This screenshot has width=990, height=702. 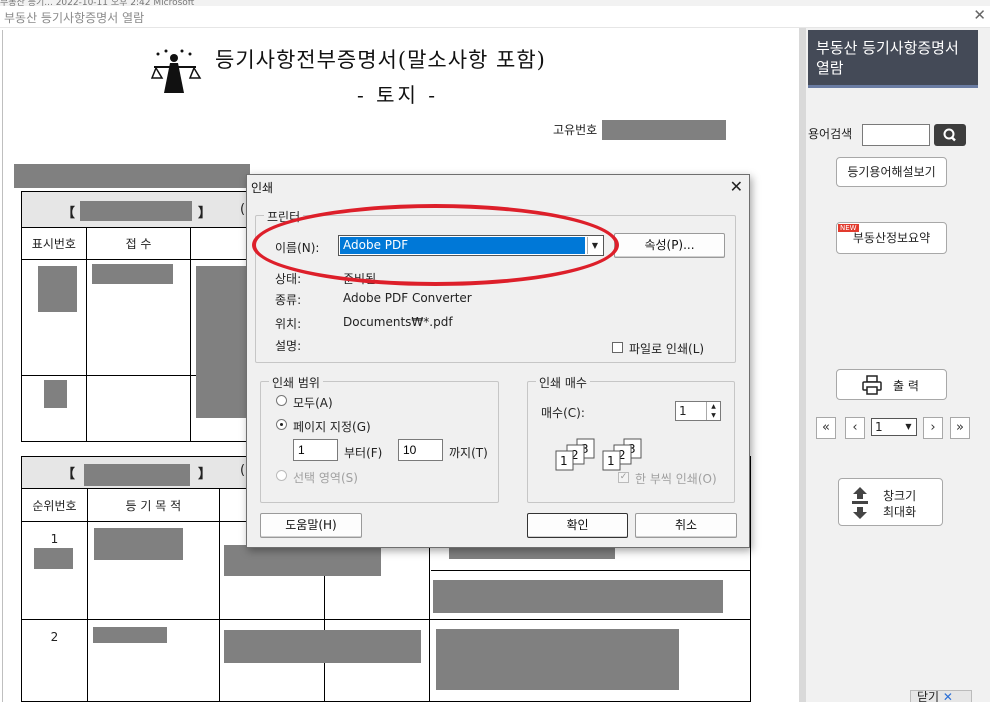 I want to click on document-scrollbar, so click(x=802, y=365).